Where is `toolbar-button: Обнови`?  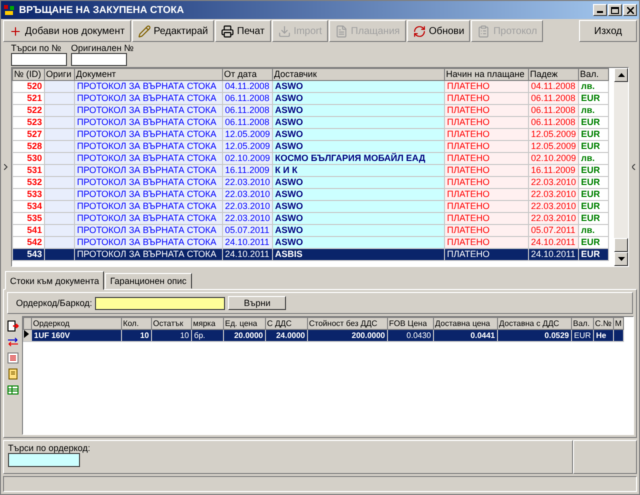
toolbar-button: Обнови is located at coordinates (438, 31).